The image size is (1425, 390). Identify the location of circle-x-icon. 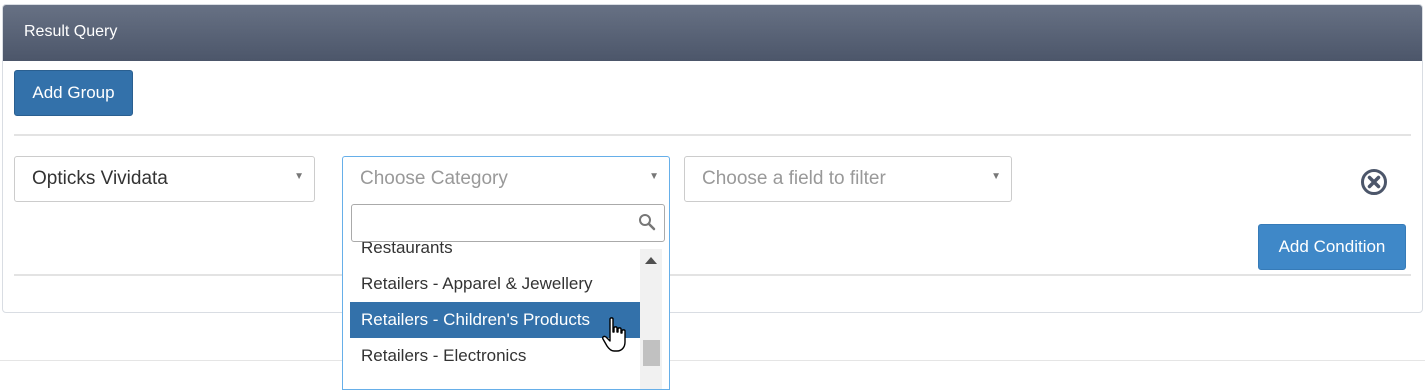
(1374, 182).